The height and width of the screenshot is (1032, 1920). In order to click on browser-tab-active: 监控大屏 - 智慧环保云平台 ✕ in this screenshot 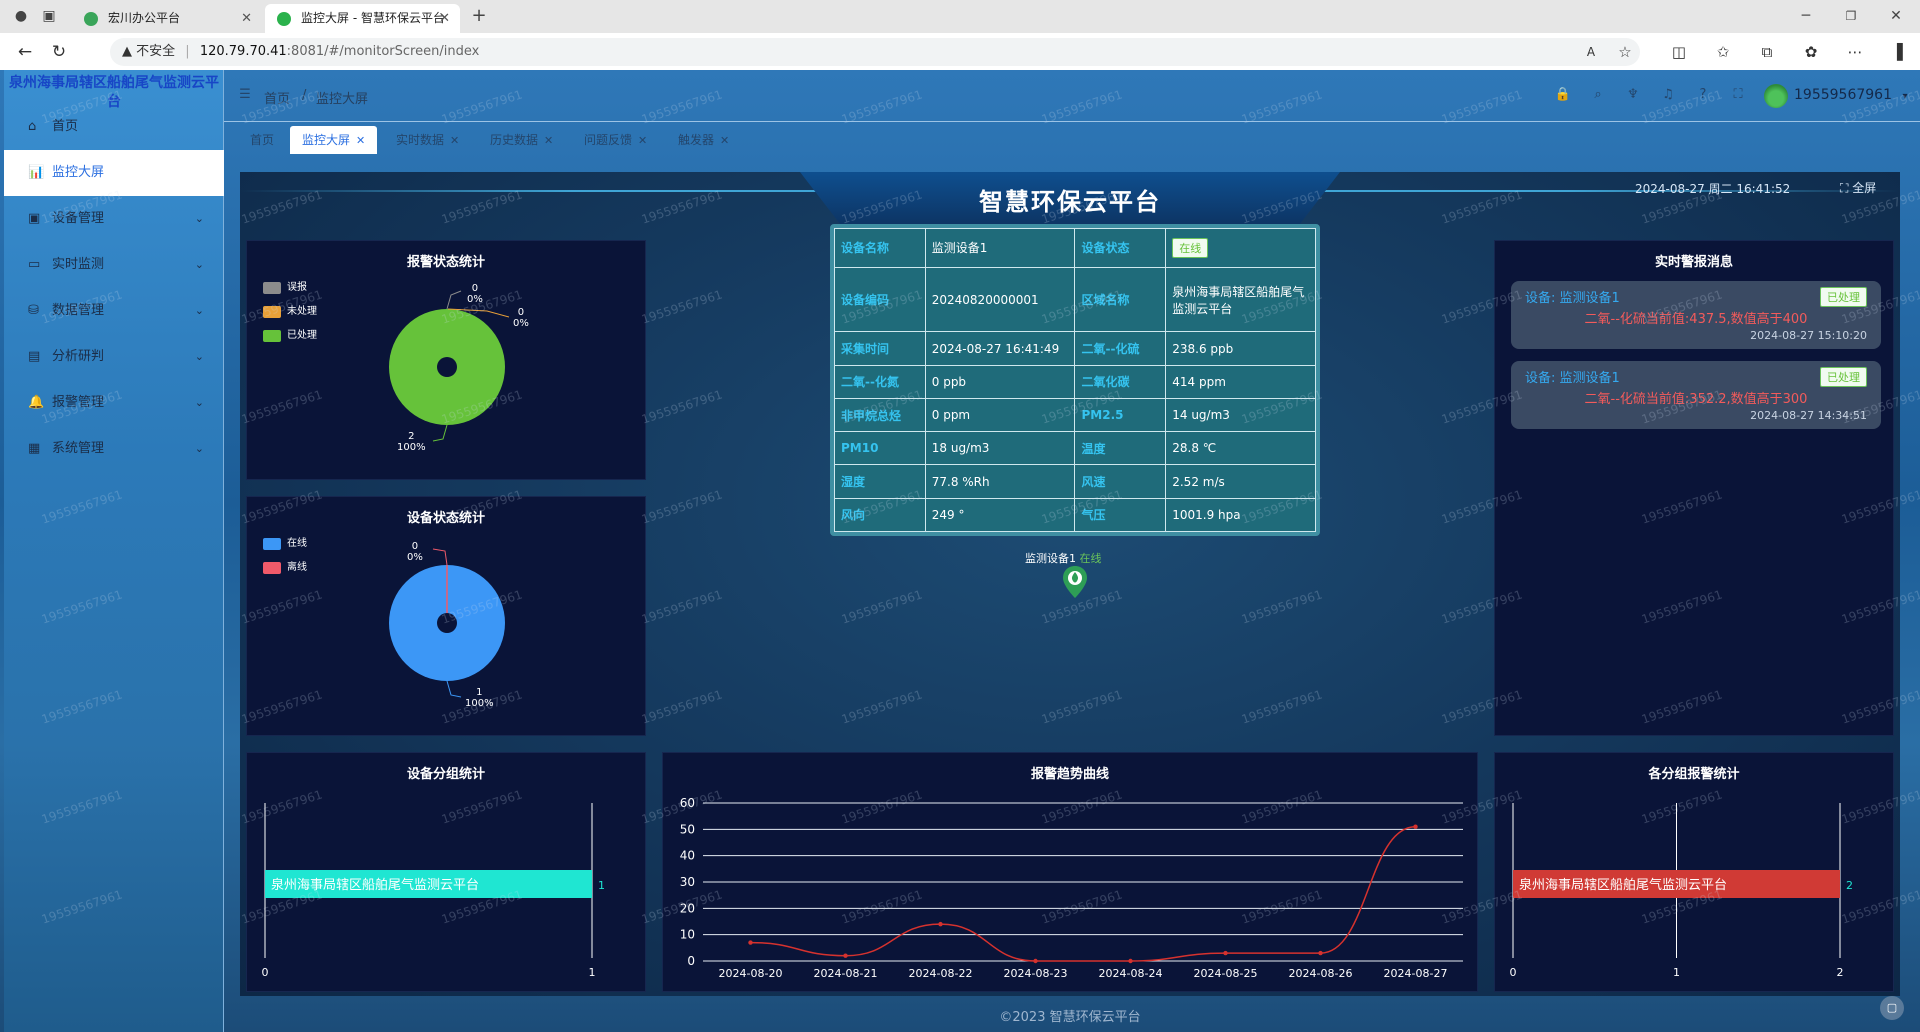, I will do `click(362, 18)`.